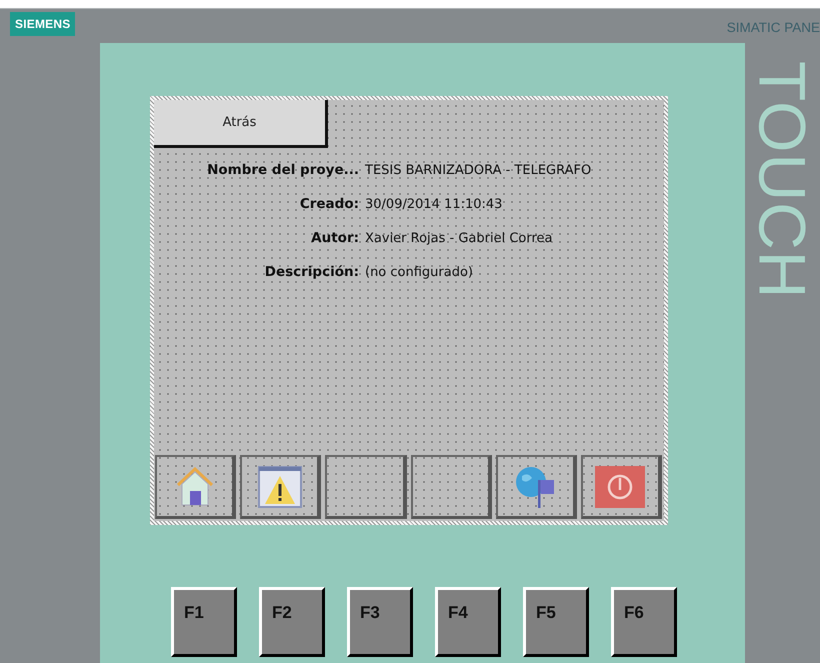 Image resolution: width=820 pixels, height=663 pixels. I want to click on function-key: F6, so click(644, 622).